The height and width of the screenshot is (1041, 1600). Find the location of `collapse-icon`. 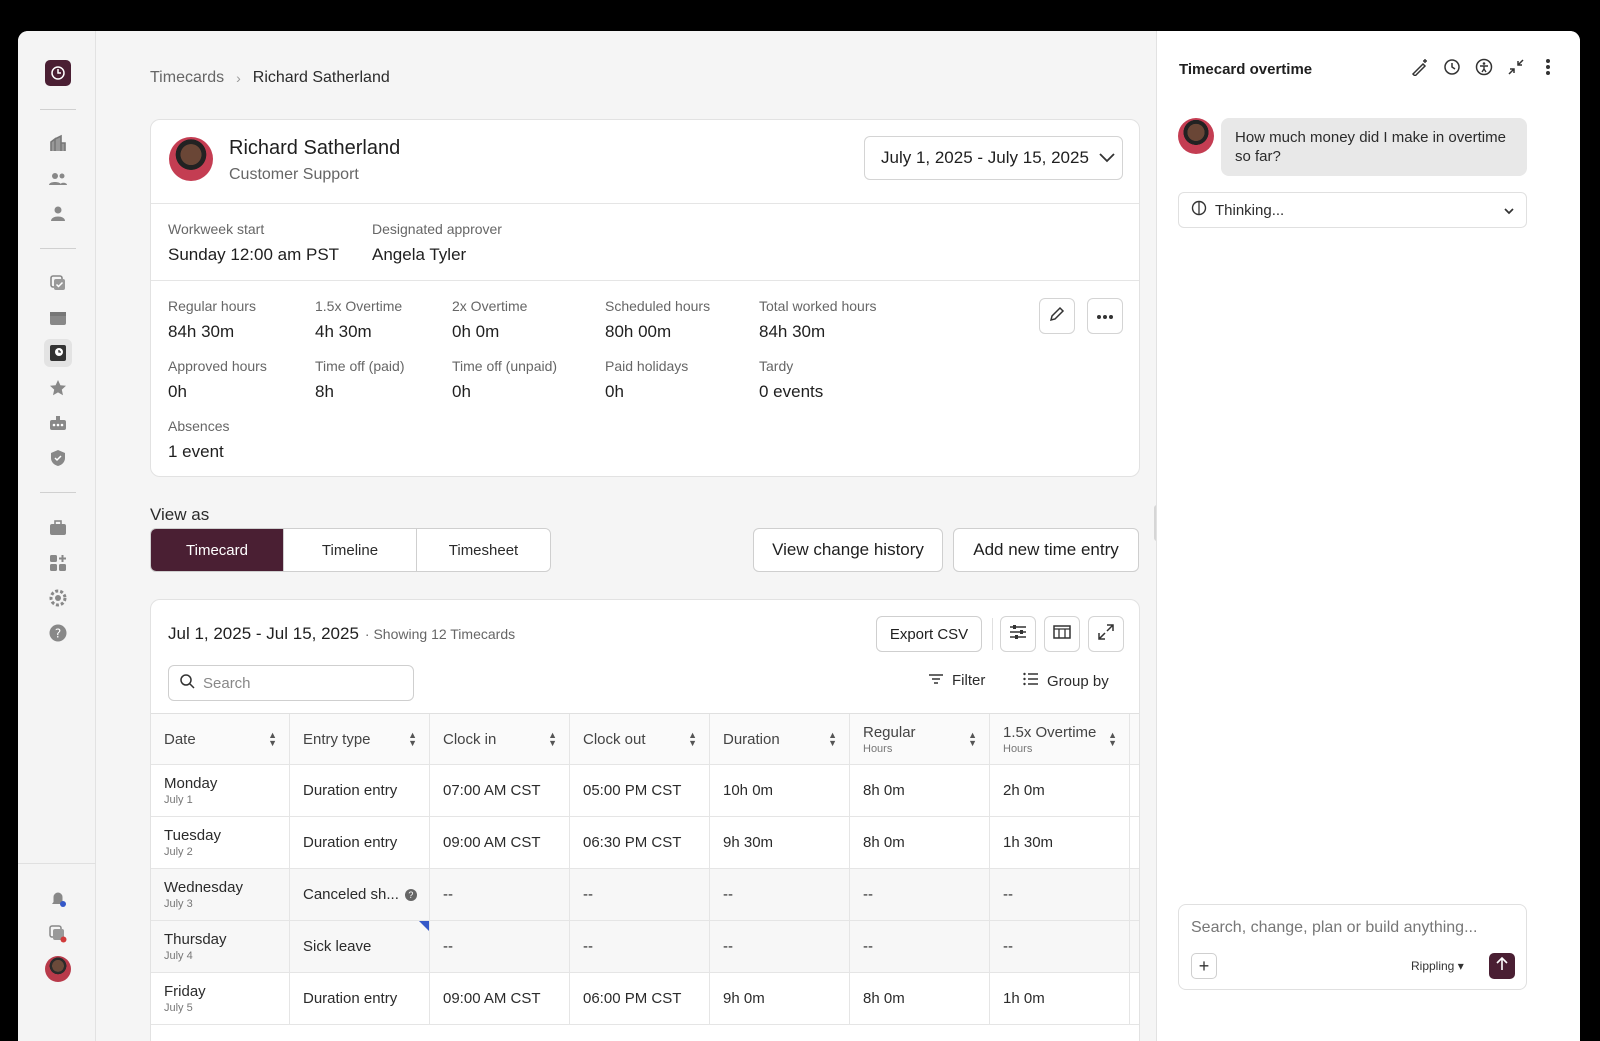

collapse-icon is located at coordinates (1516, 67).